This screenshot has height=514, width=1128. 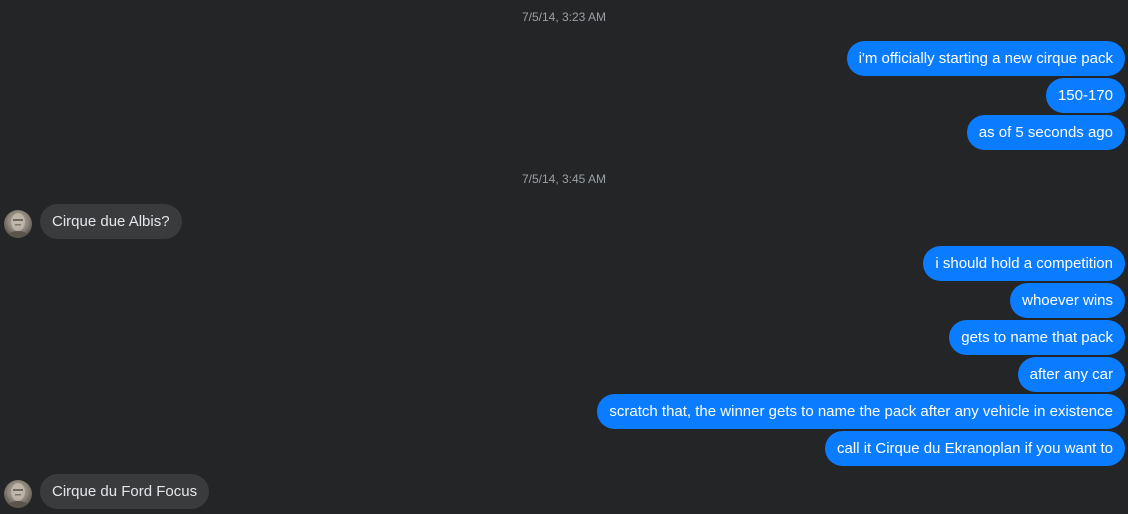 I want to click on timestamp: 7/5/14, 3:23 AM, so click(x=564, y=17).